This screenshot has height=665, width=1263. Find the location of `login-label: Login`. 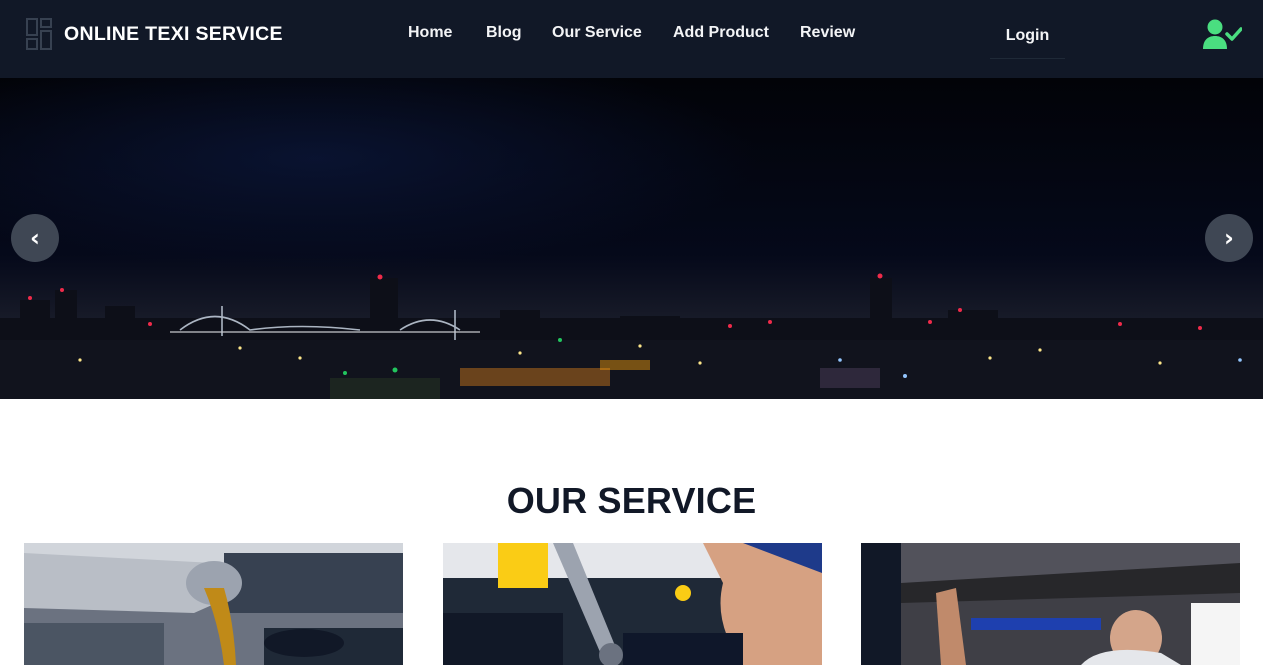

login-label: Login is located at coordinates (1027, 35).